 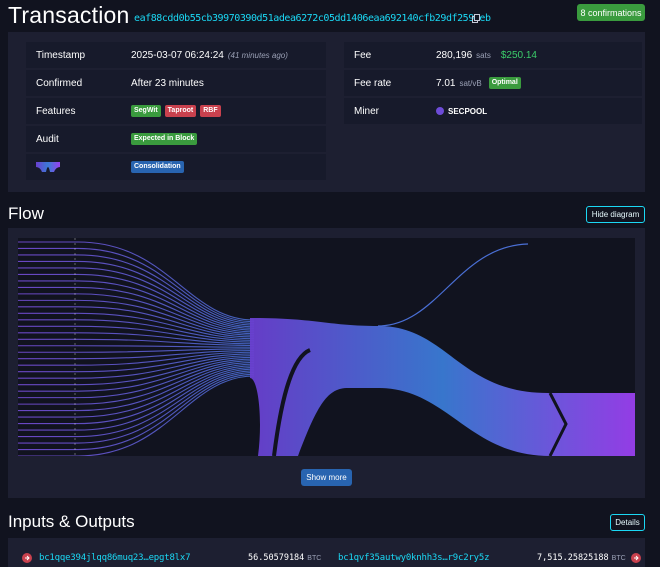 What do you see at coordinates (71, 521) in the screenshot?
I see `inputs-outputs-heading: Inputs & Outputs` at bounding box center [71, 521].